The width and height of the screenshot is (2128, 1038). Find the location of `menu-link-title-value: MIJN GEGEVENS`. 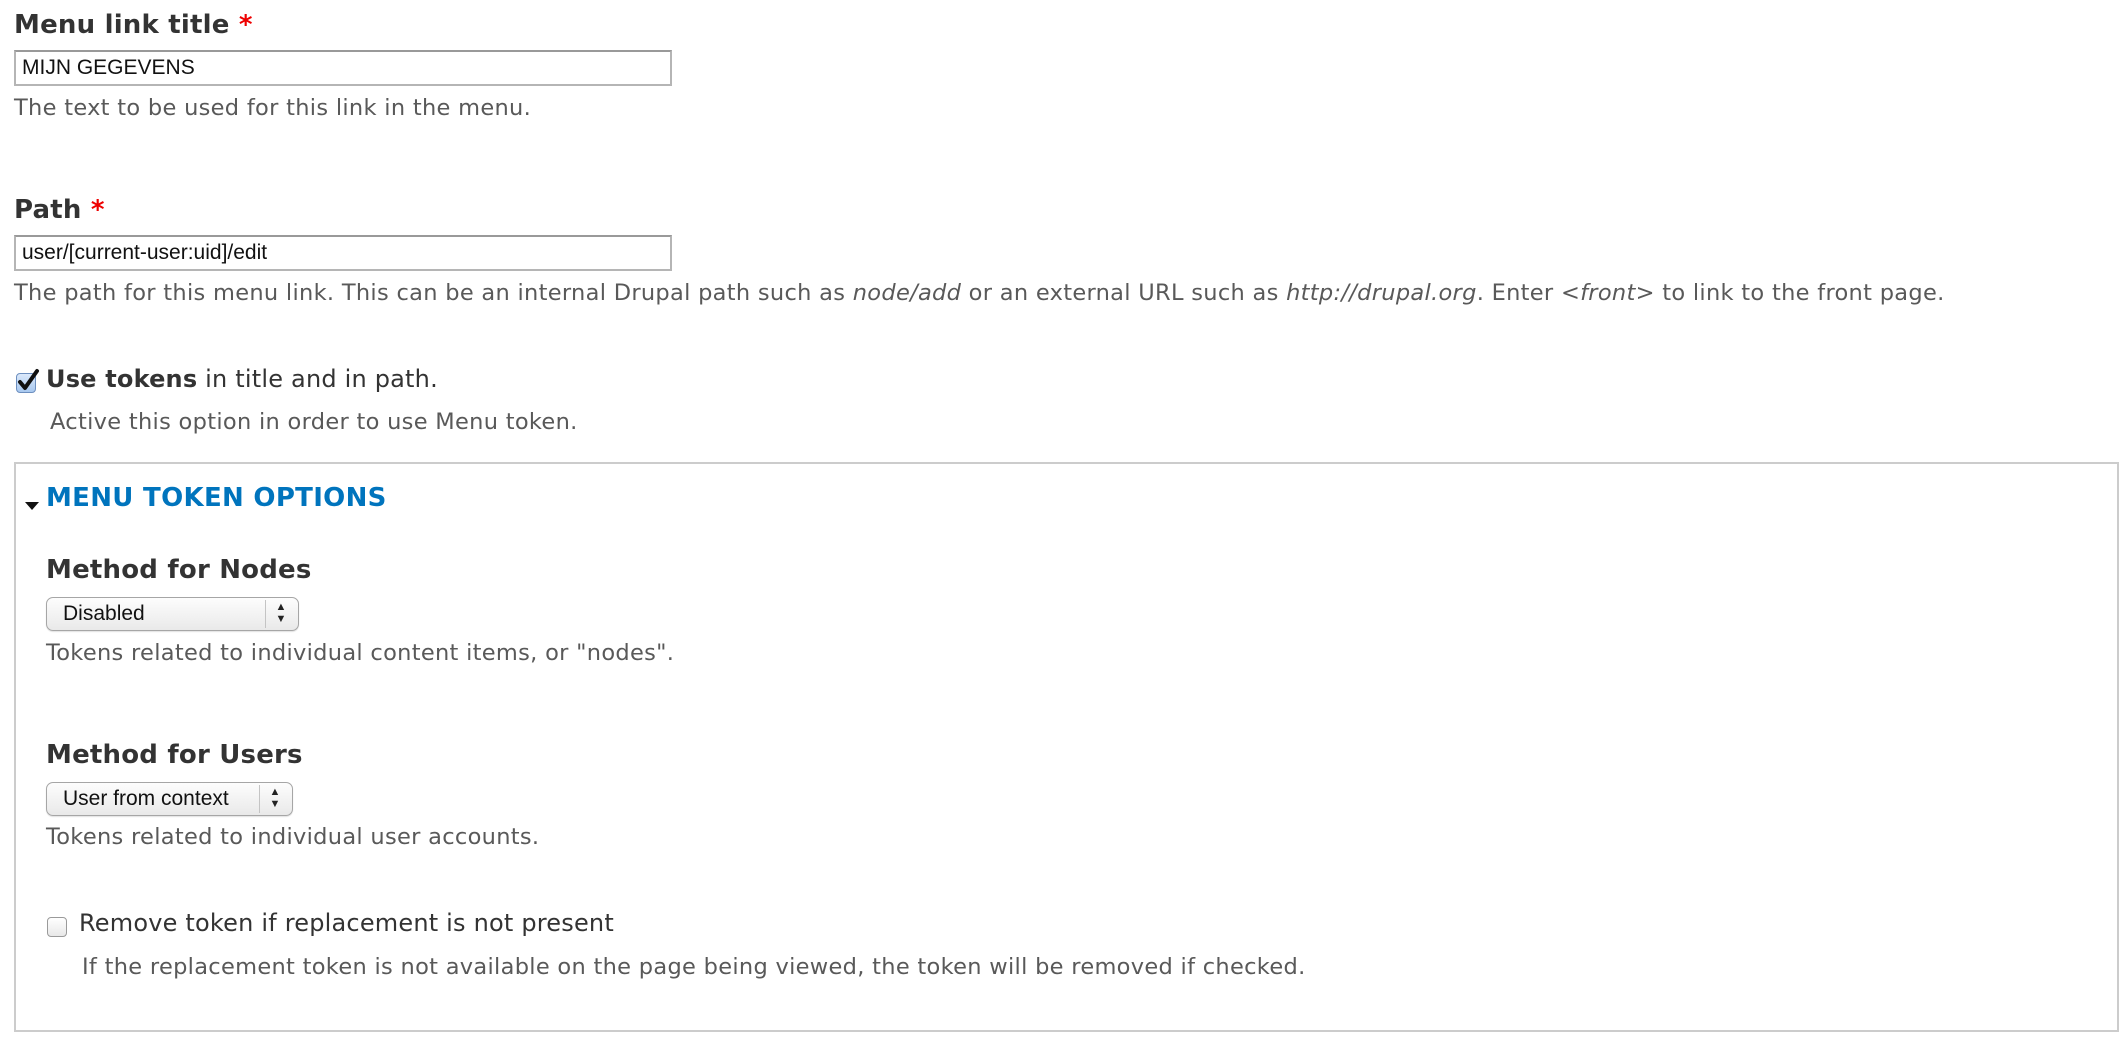

menu-link-title-value: MIJN GEGEVENS is located at coordinates (108, 67).